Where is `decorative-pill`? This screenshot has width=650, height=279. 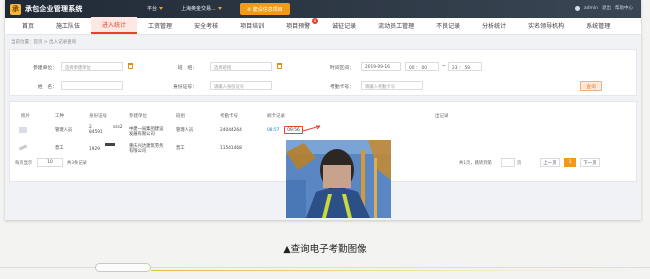 decorative-pill is located at coordinates (123, 267).